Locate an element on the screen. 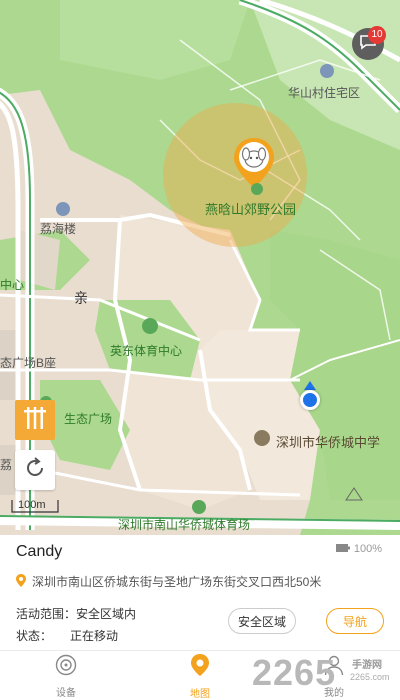 The height and width of the screenshot is (700, 400). heading-arrow-icon is located at coordinates (310, 385).